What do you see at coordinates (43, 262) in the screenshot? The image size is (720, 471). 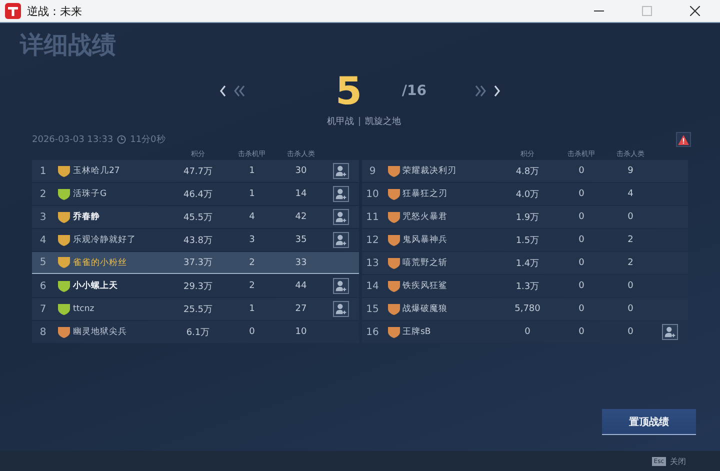 I see `rank-cell-text: 5` at bounding box center [43, 262].